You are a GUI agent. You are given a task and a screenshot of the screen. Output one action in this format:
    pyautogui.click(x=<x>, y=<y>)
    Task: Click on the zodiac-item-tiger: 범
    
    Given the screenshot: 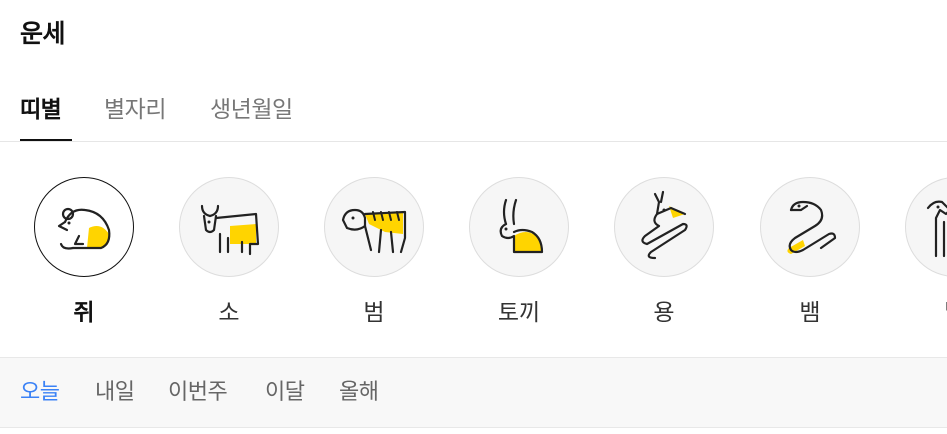 What is the action you would take?
    pyautogui.click(x=375, y=251)
    